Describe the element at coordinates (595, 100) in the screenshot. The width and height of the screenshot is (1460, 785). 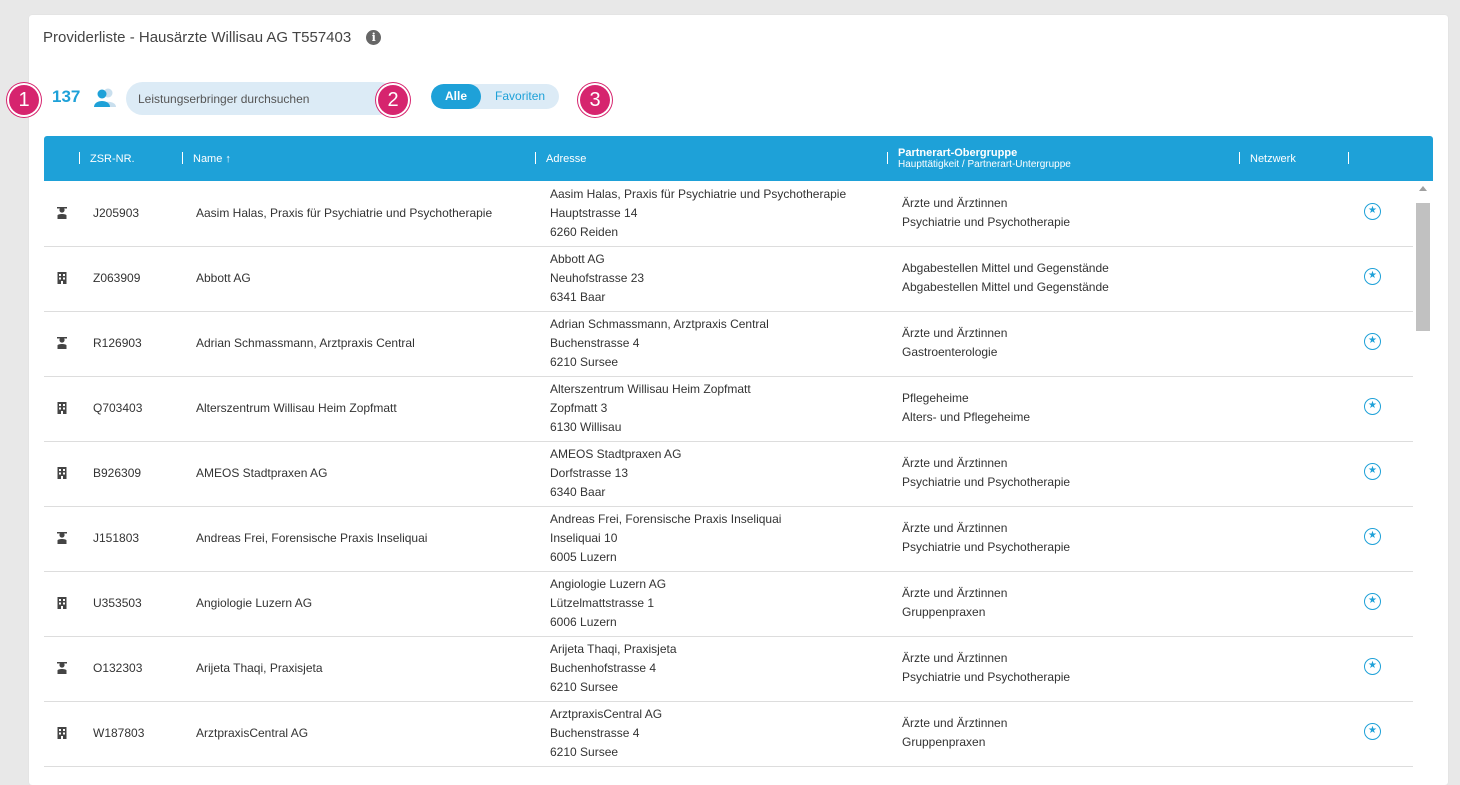
I see `annotation-marker-3: 3` at that location.